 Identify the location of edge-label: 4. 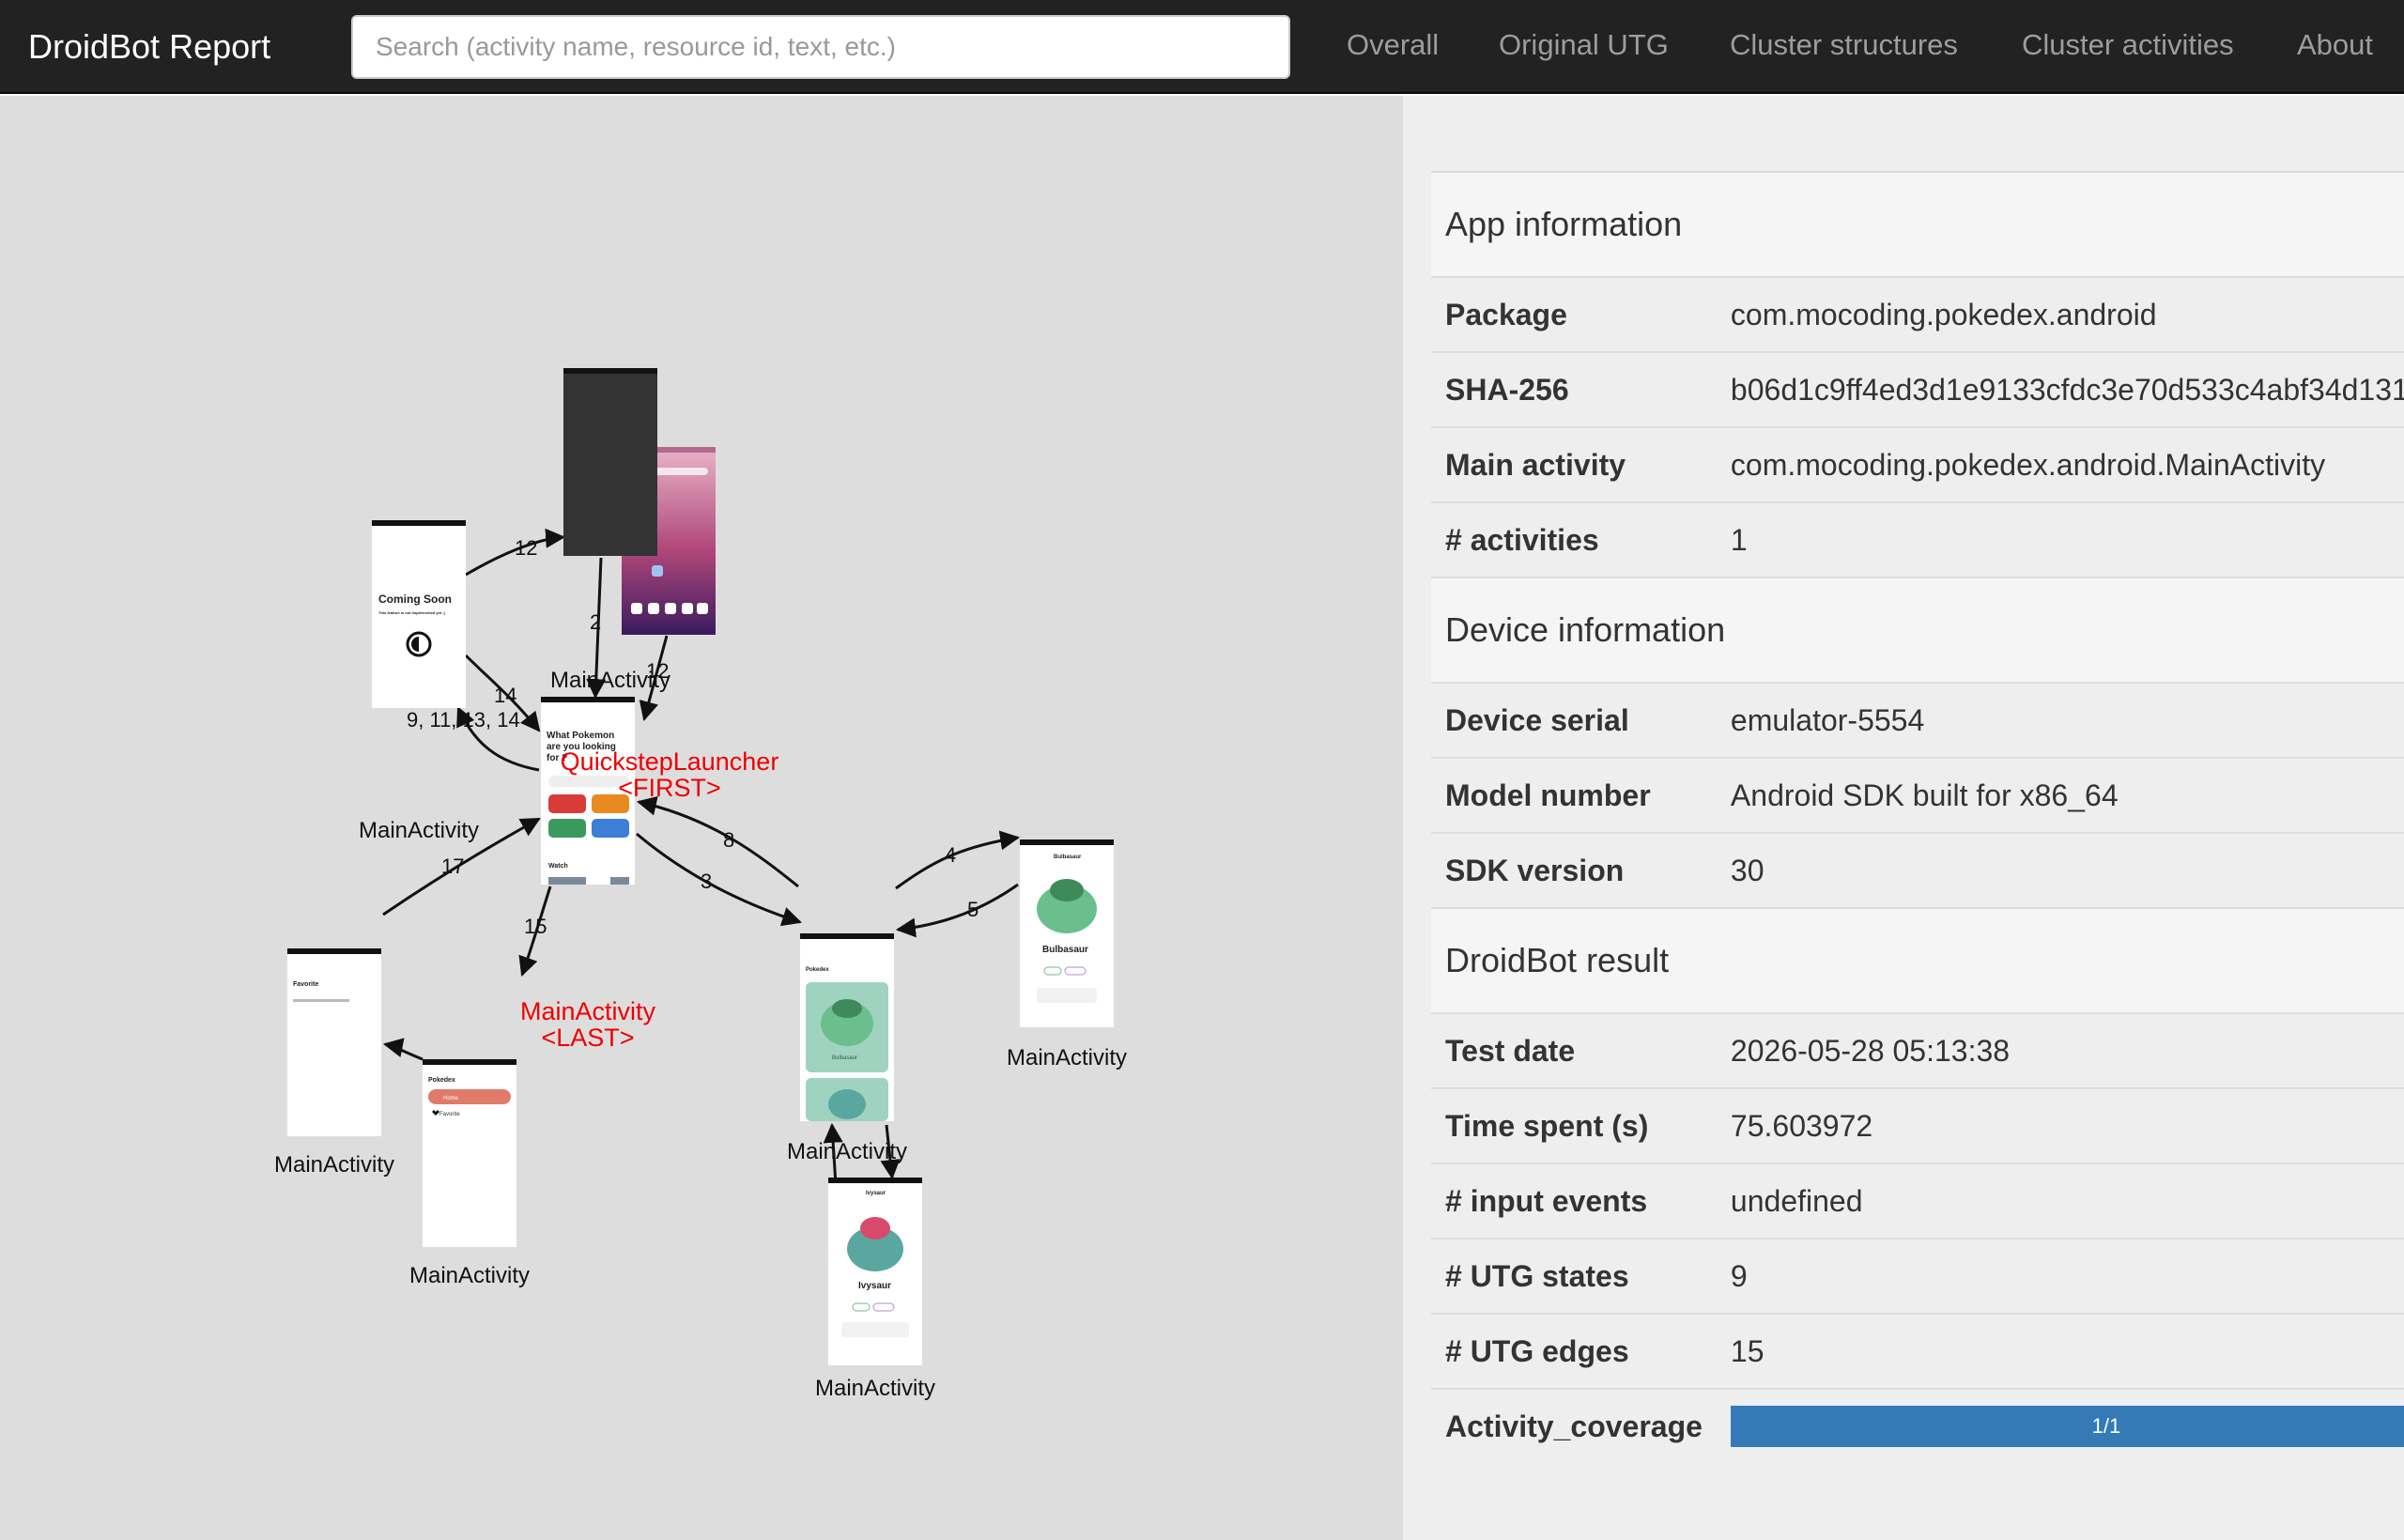
(950, 855).